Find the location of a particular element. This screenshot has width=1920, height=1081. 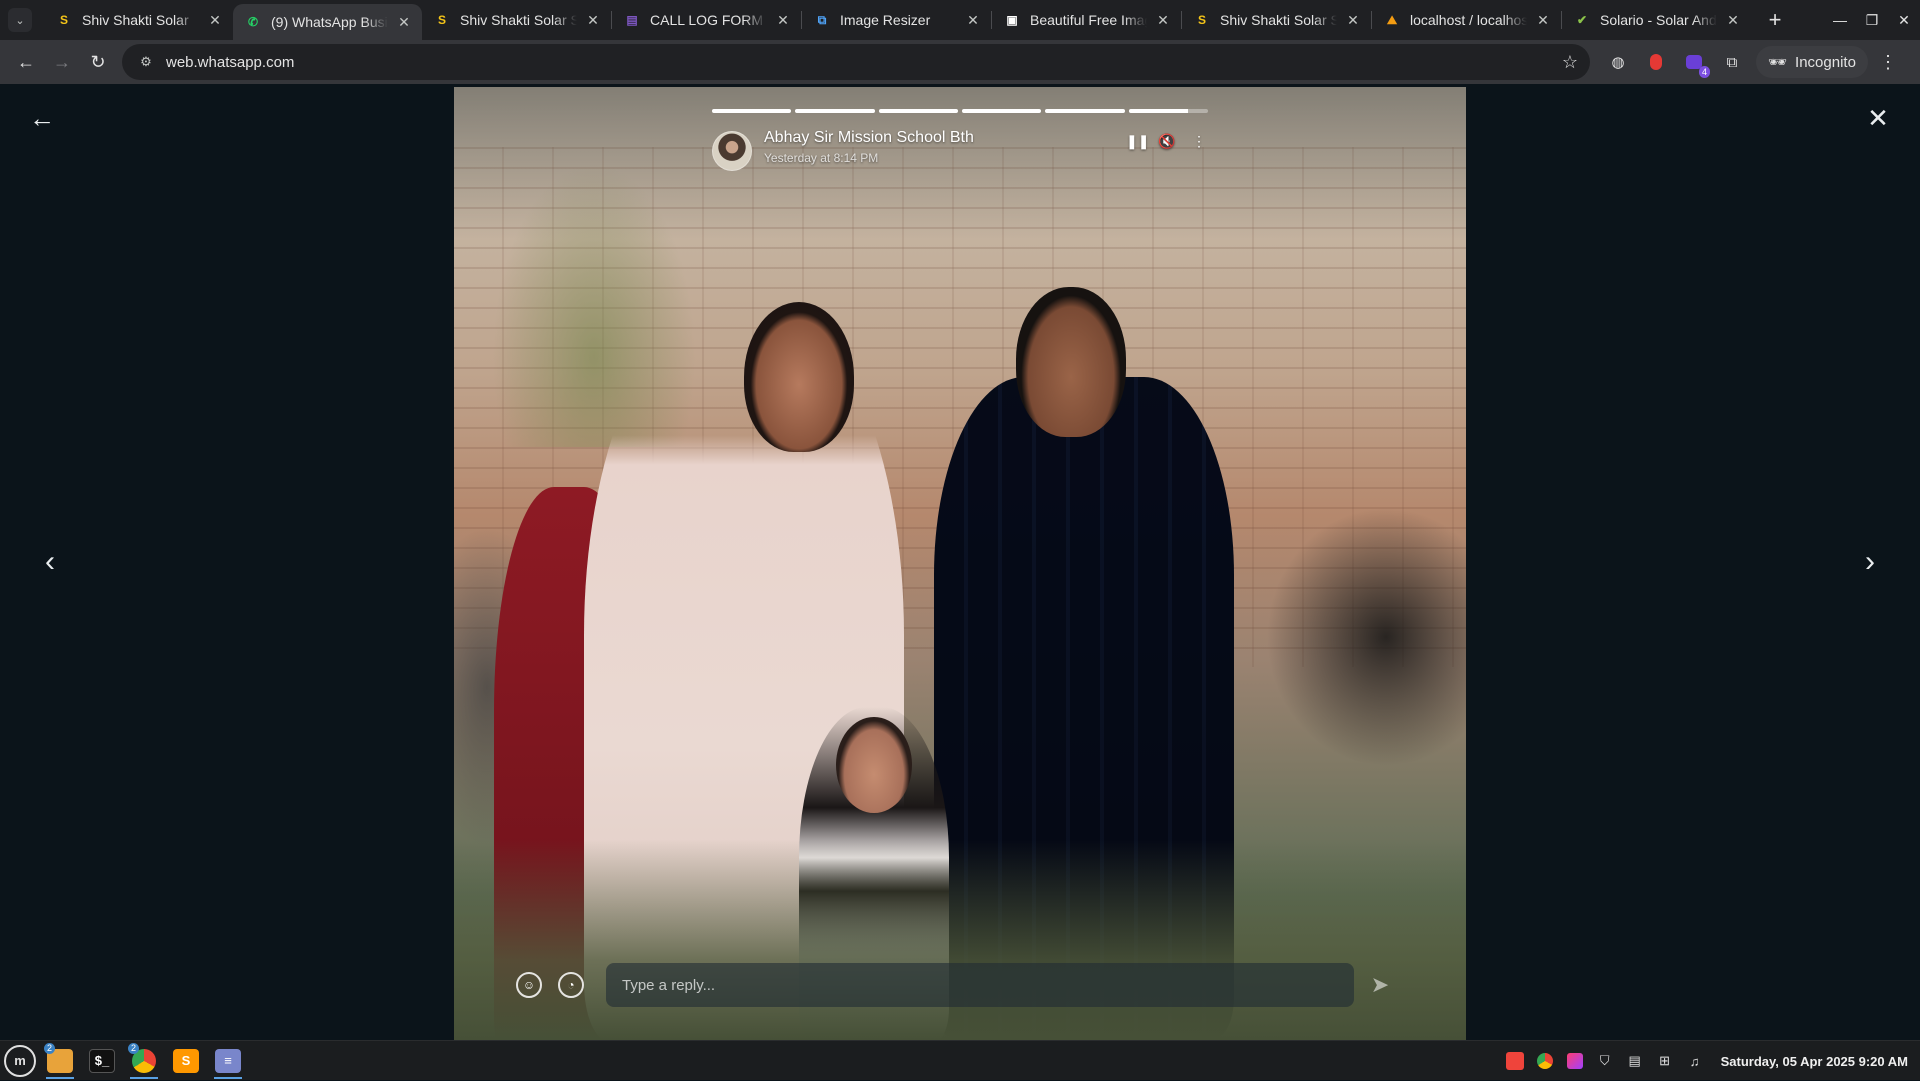

sound-icon: ♫ is located at coordinates (1695, 1061).